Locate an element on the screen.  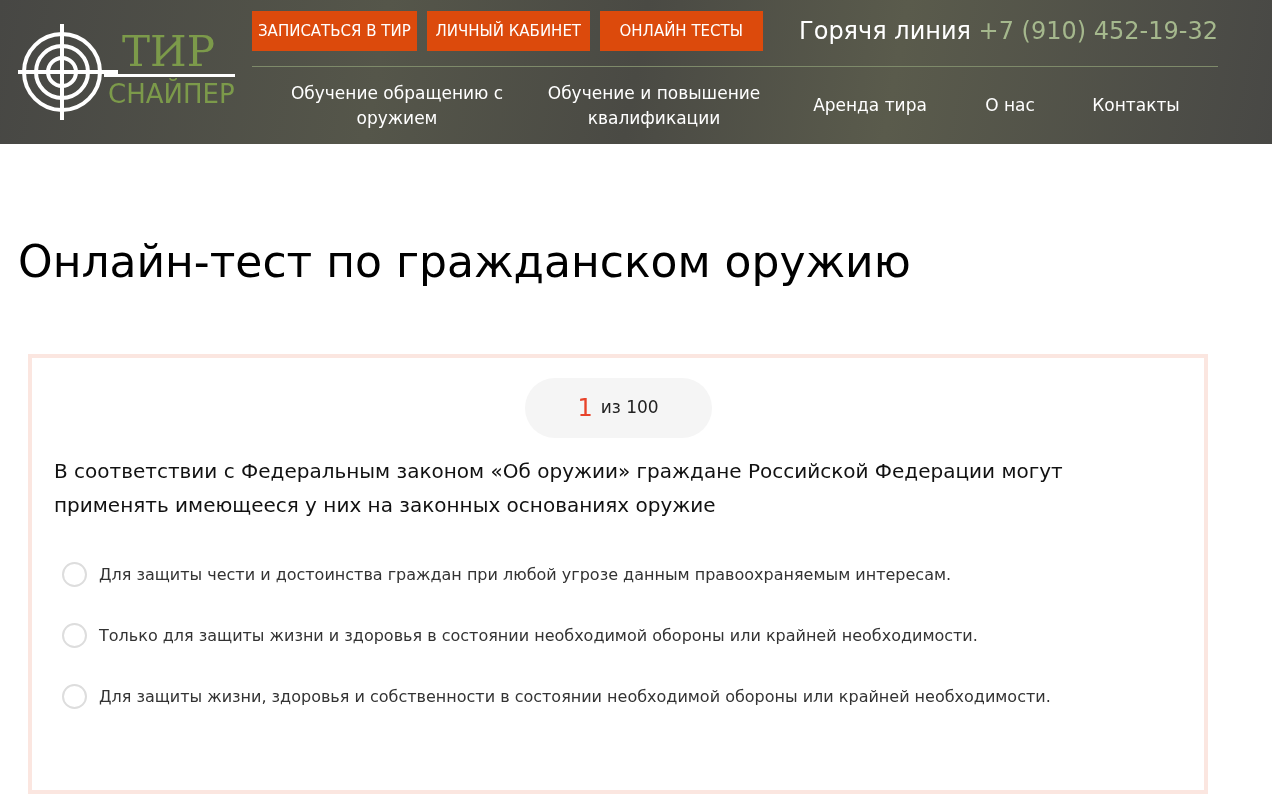
answer-option: Для защиты чести и достоинства граждан при любой угрозе данным правоохраняемым интересам. is located at coordinates (525, 574).